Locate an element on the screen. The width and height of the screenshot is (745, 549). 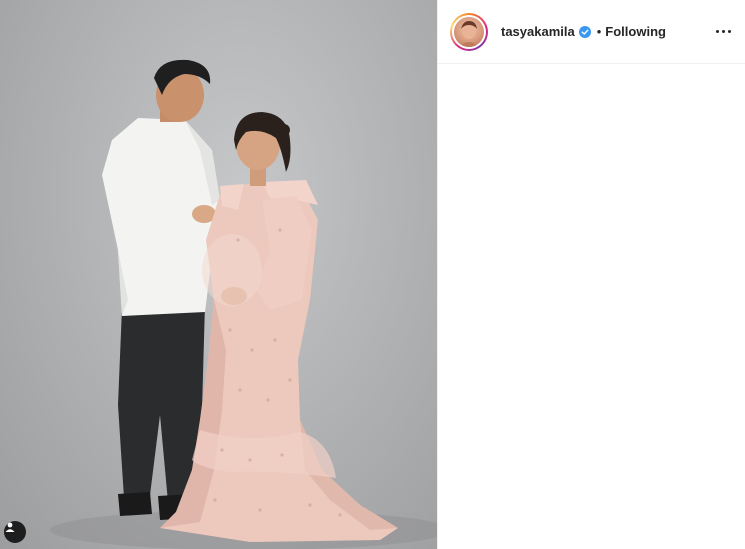
more-options-icon is located at coordinates (723, 31).